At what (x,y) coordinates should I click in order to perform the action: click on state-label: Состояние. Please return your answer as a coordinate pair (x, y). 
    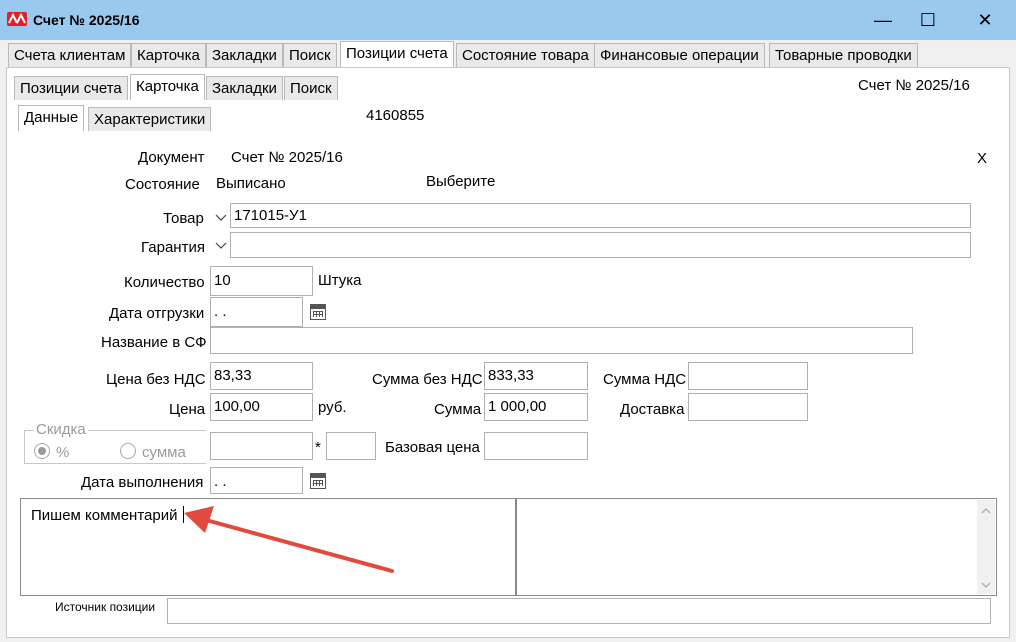
    Looking at the image, I should click on (162, 184).